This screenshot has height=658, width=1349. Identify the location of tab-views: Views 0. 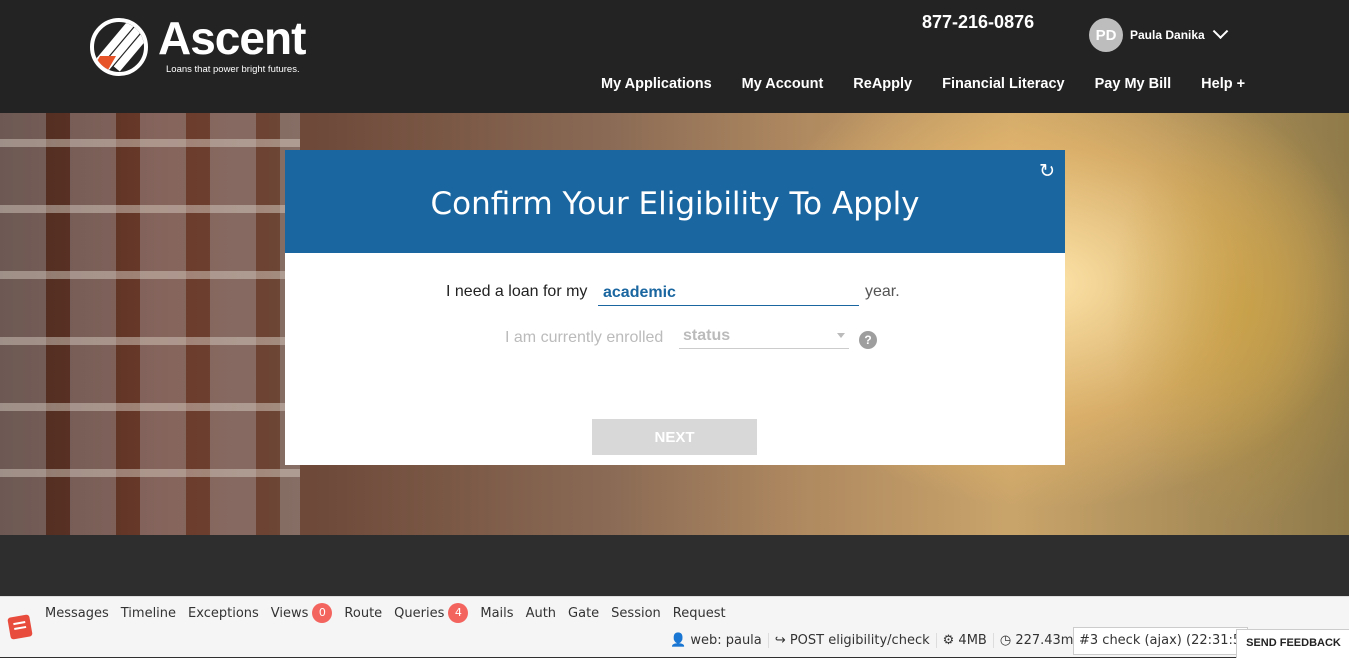
(302, 613).